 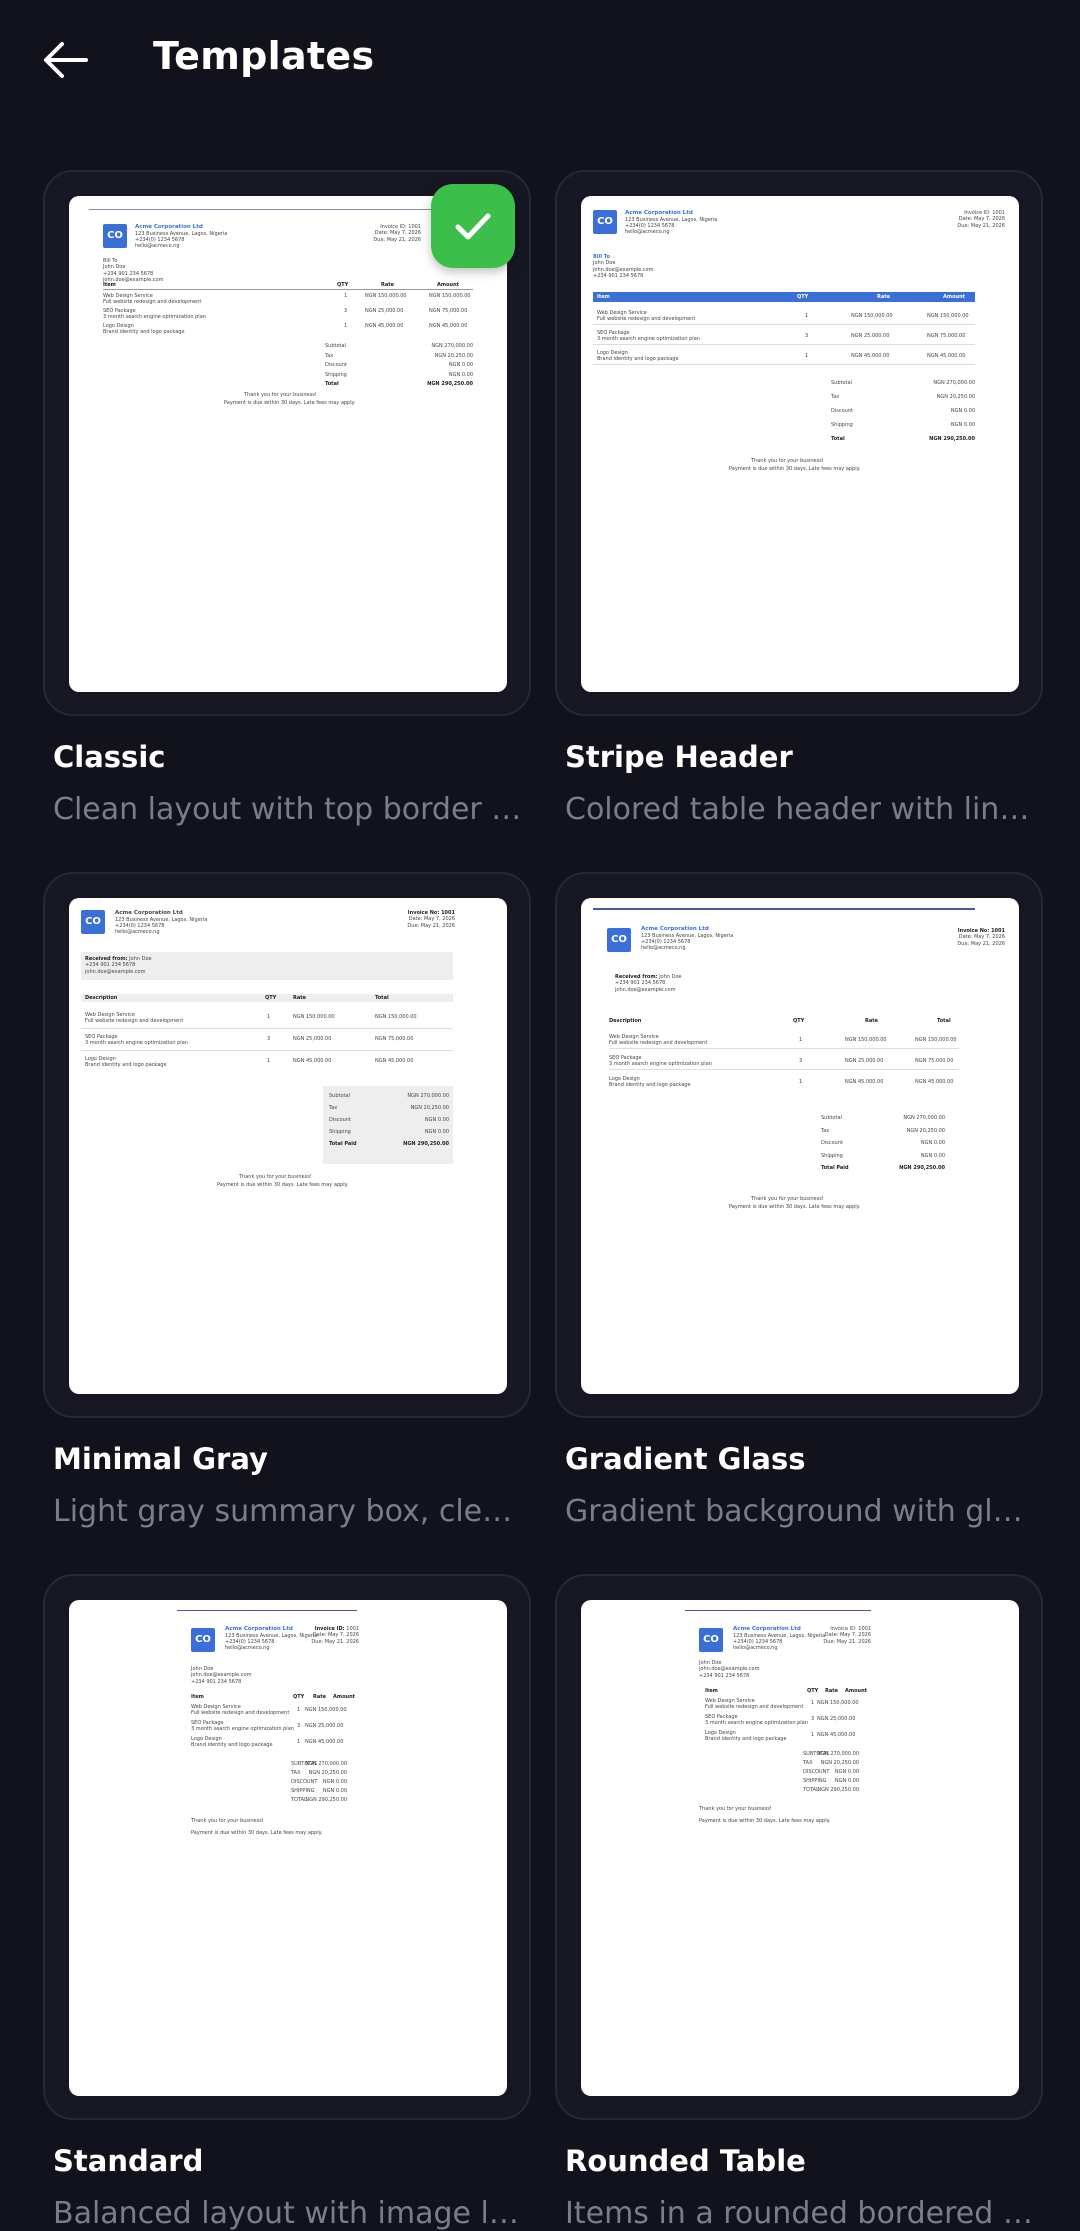 What do you see at coordinates (679, 757) in the screenshot?
I see `template-name: Stripe Header` at bounding box center [679, 757].